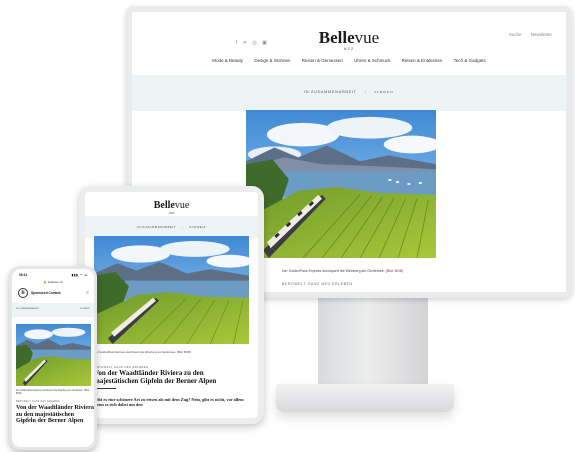  I want to click on brand-avatar: B, so click(23, 293).